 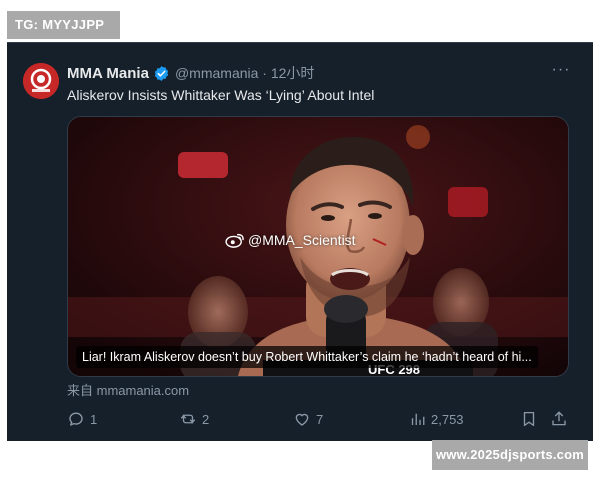 What do you see at coordinates (94, 419) in the screenshot?
I see `reply-count: 1` at bounding box center [94, 419].